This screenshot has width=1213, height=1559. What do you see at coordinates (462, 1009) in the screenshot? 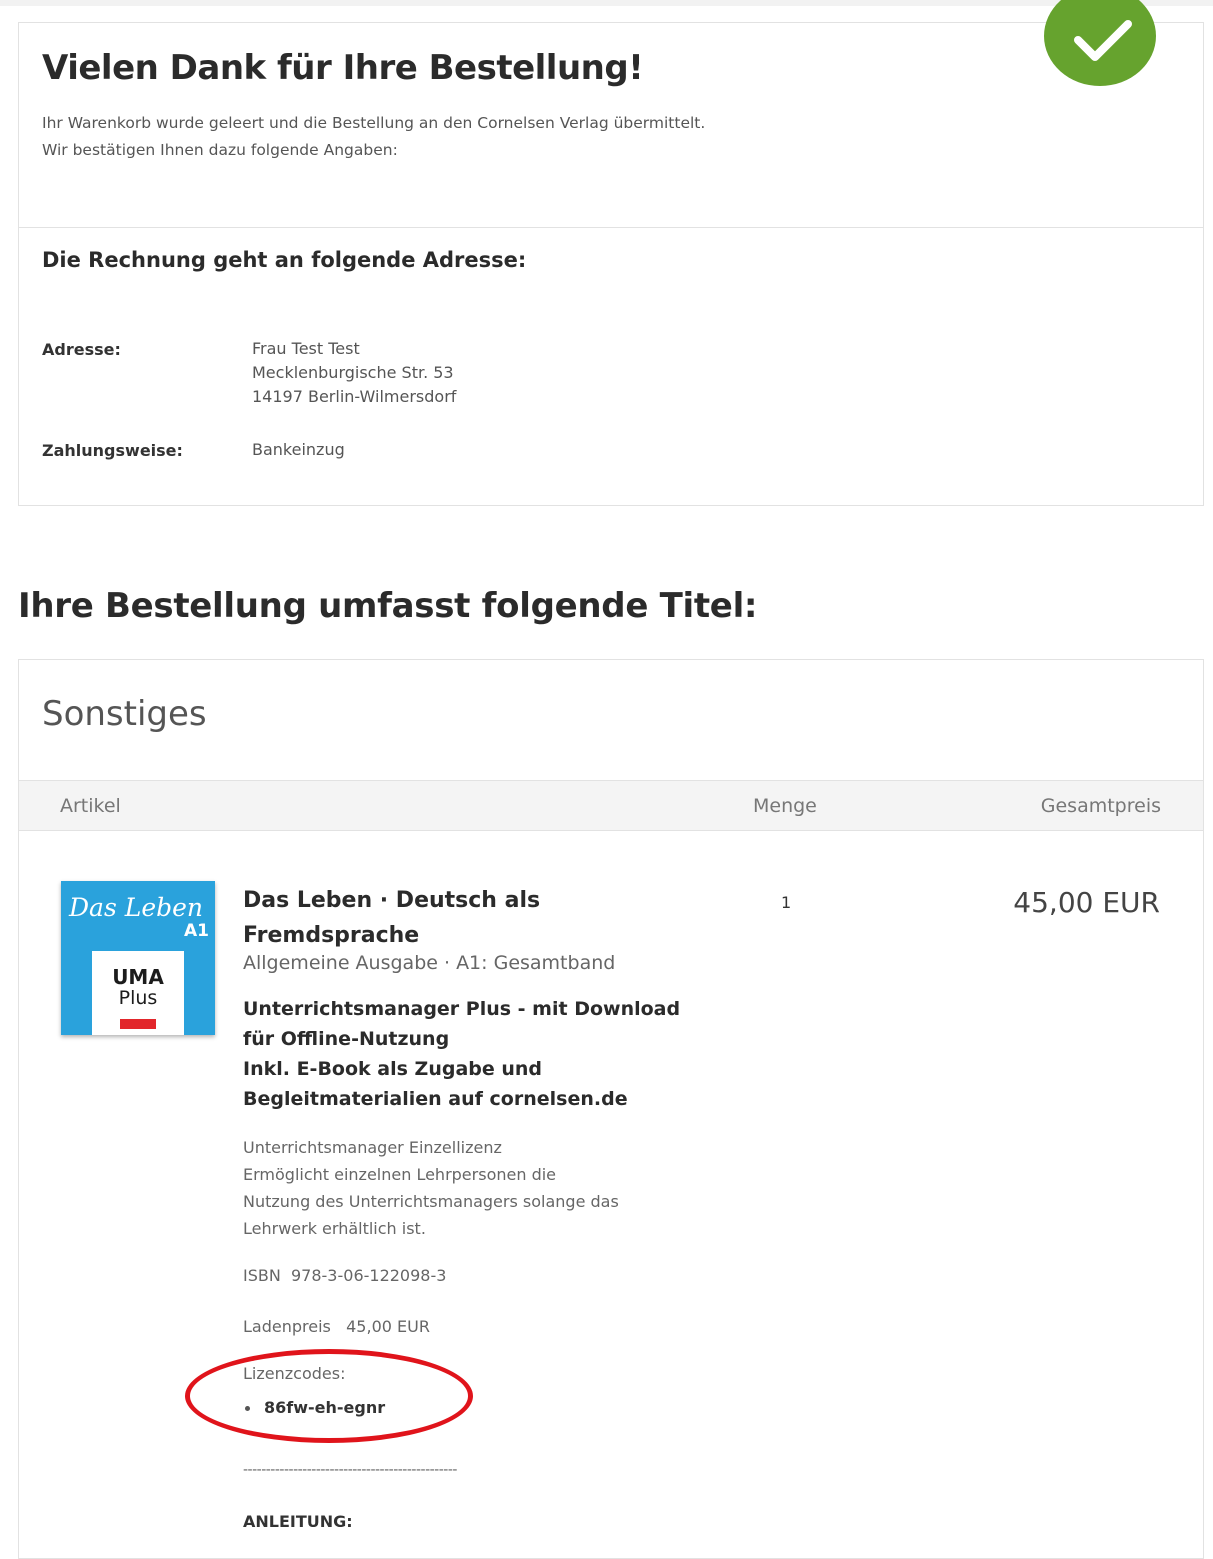
I see `description-line: Unterrichtsmanager Plus - mit Download` at bounding box center [462, 1009].